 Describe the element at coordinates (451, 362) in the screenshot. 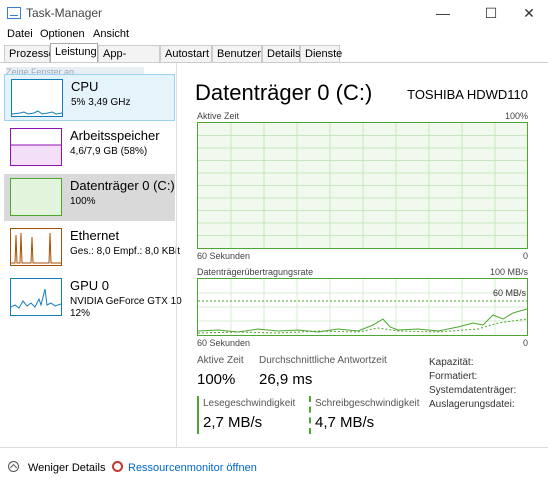

I see `capacity-label: Kapazität:` at that location.